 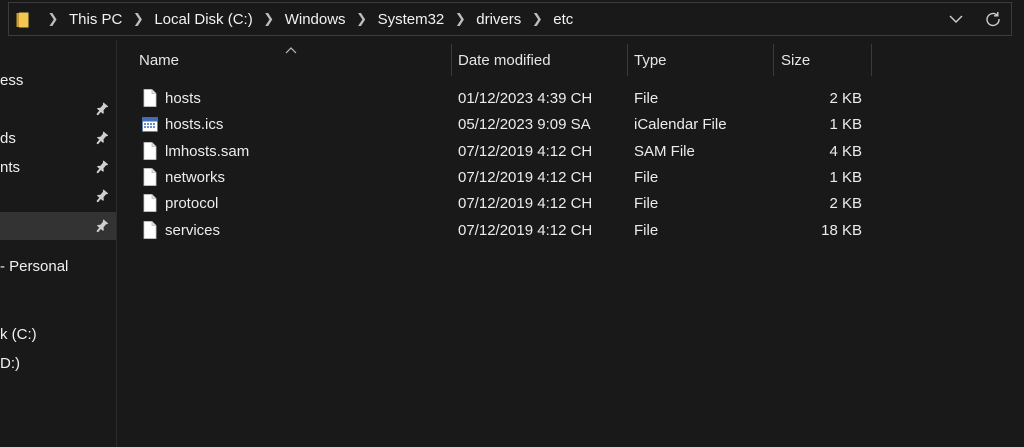 I want to click on breadcrumb-this-pc: This PC, so click(x=95, y=19).